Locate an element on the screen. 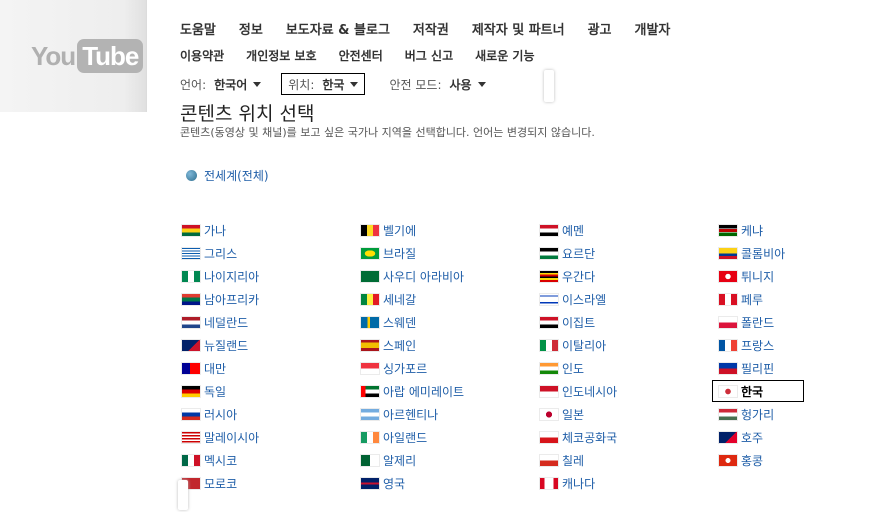  flag-brazil-icon is located at coordinates (370, 253).